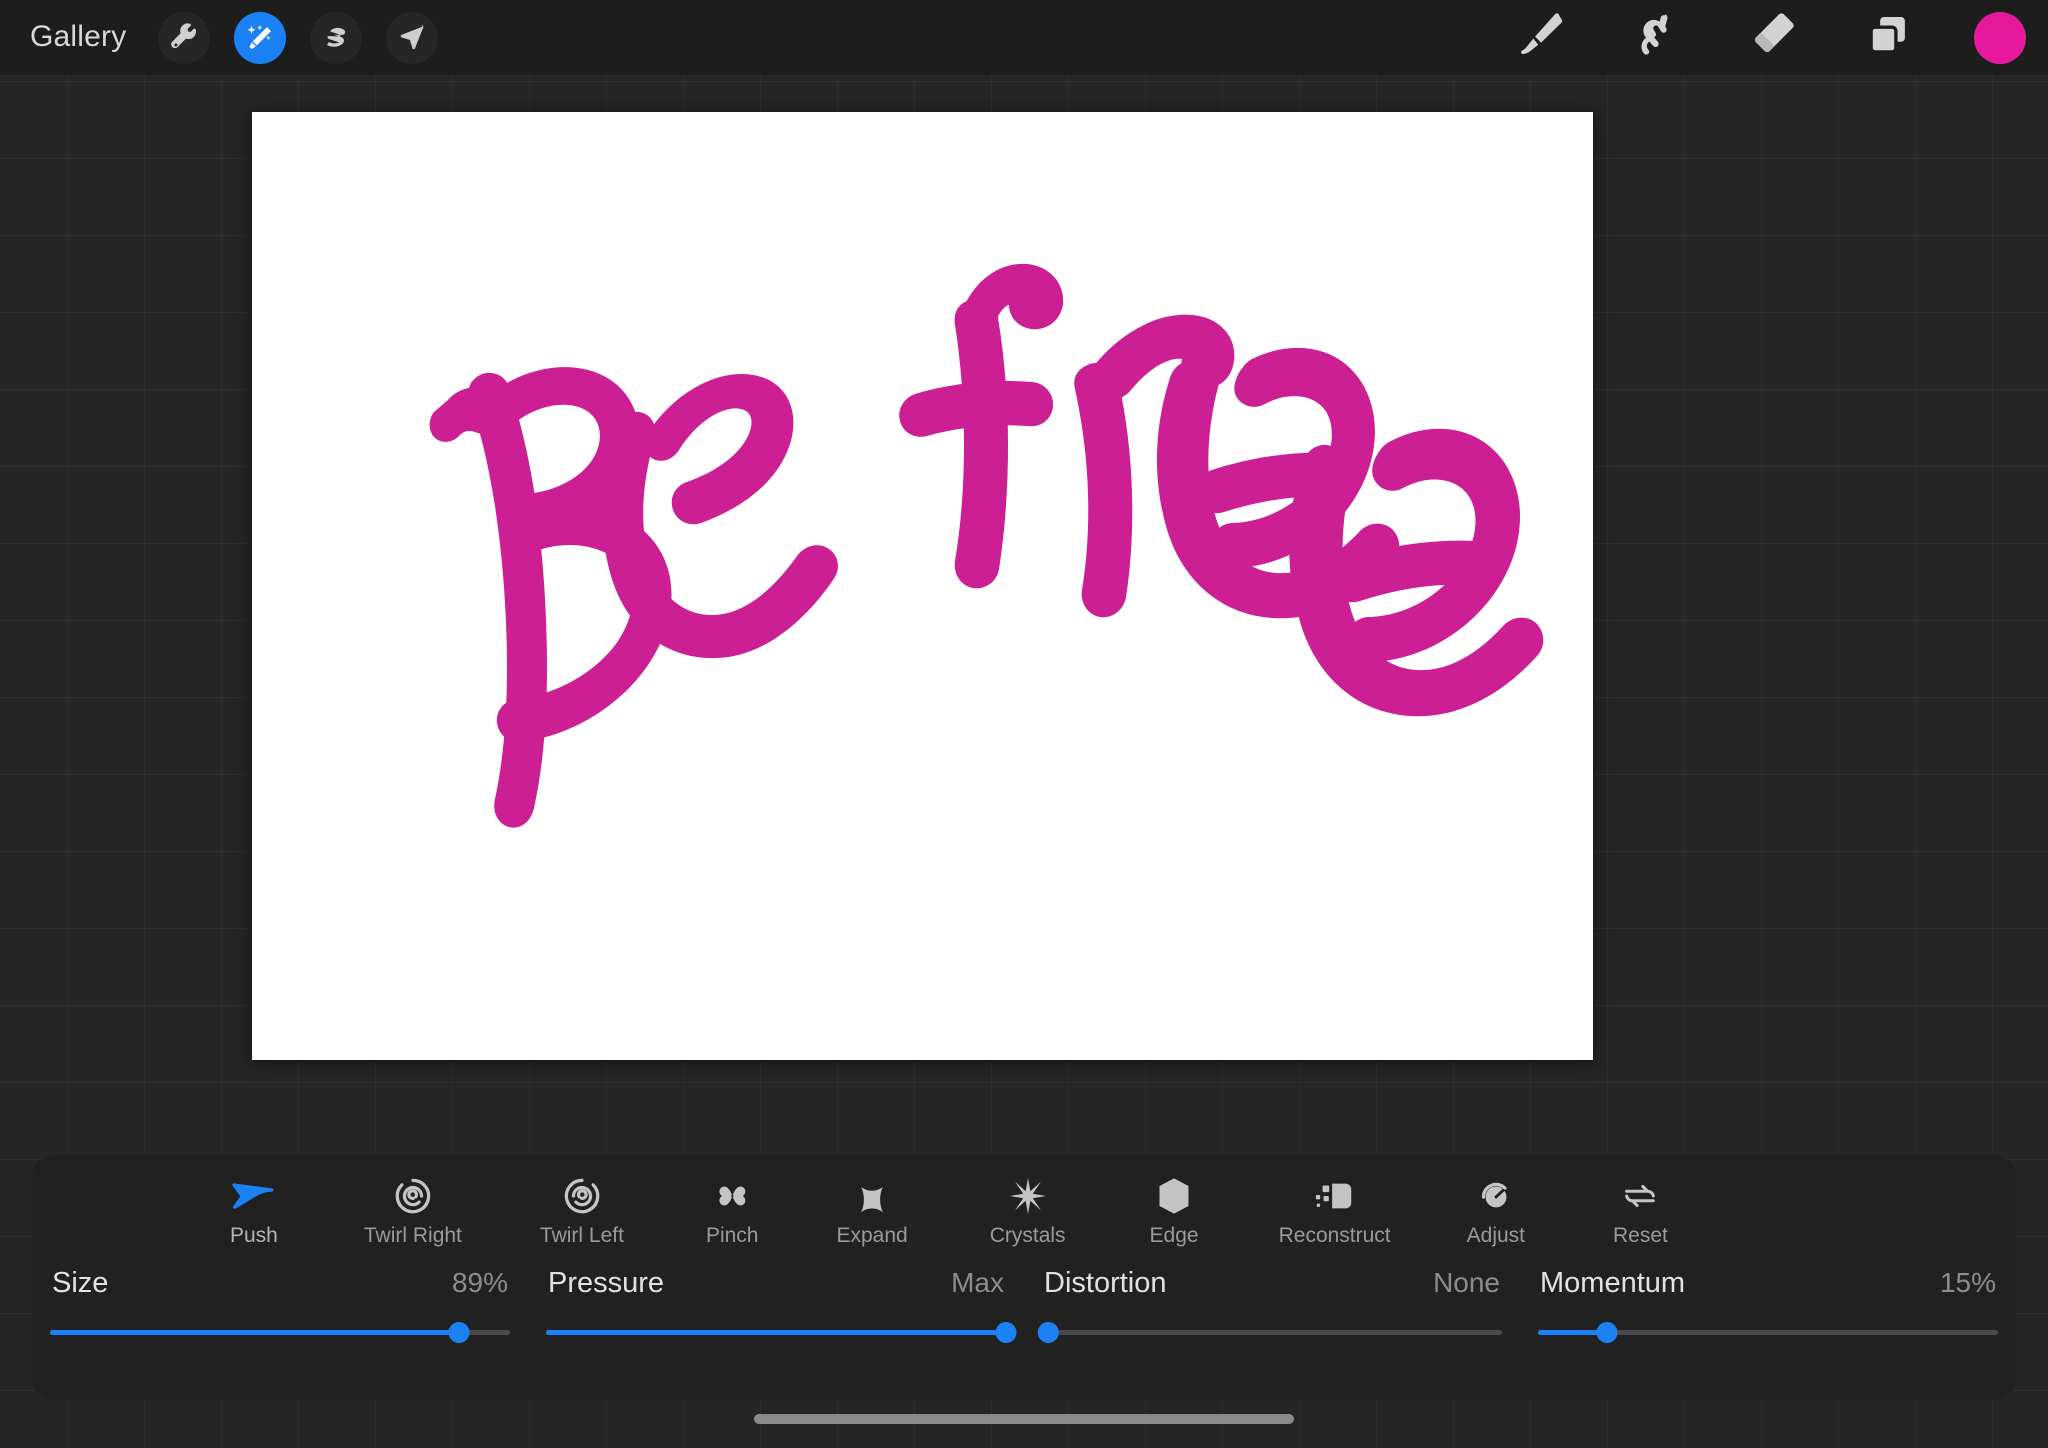  I want to click on color-swatch-button, so click(2000, 37).